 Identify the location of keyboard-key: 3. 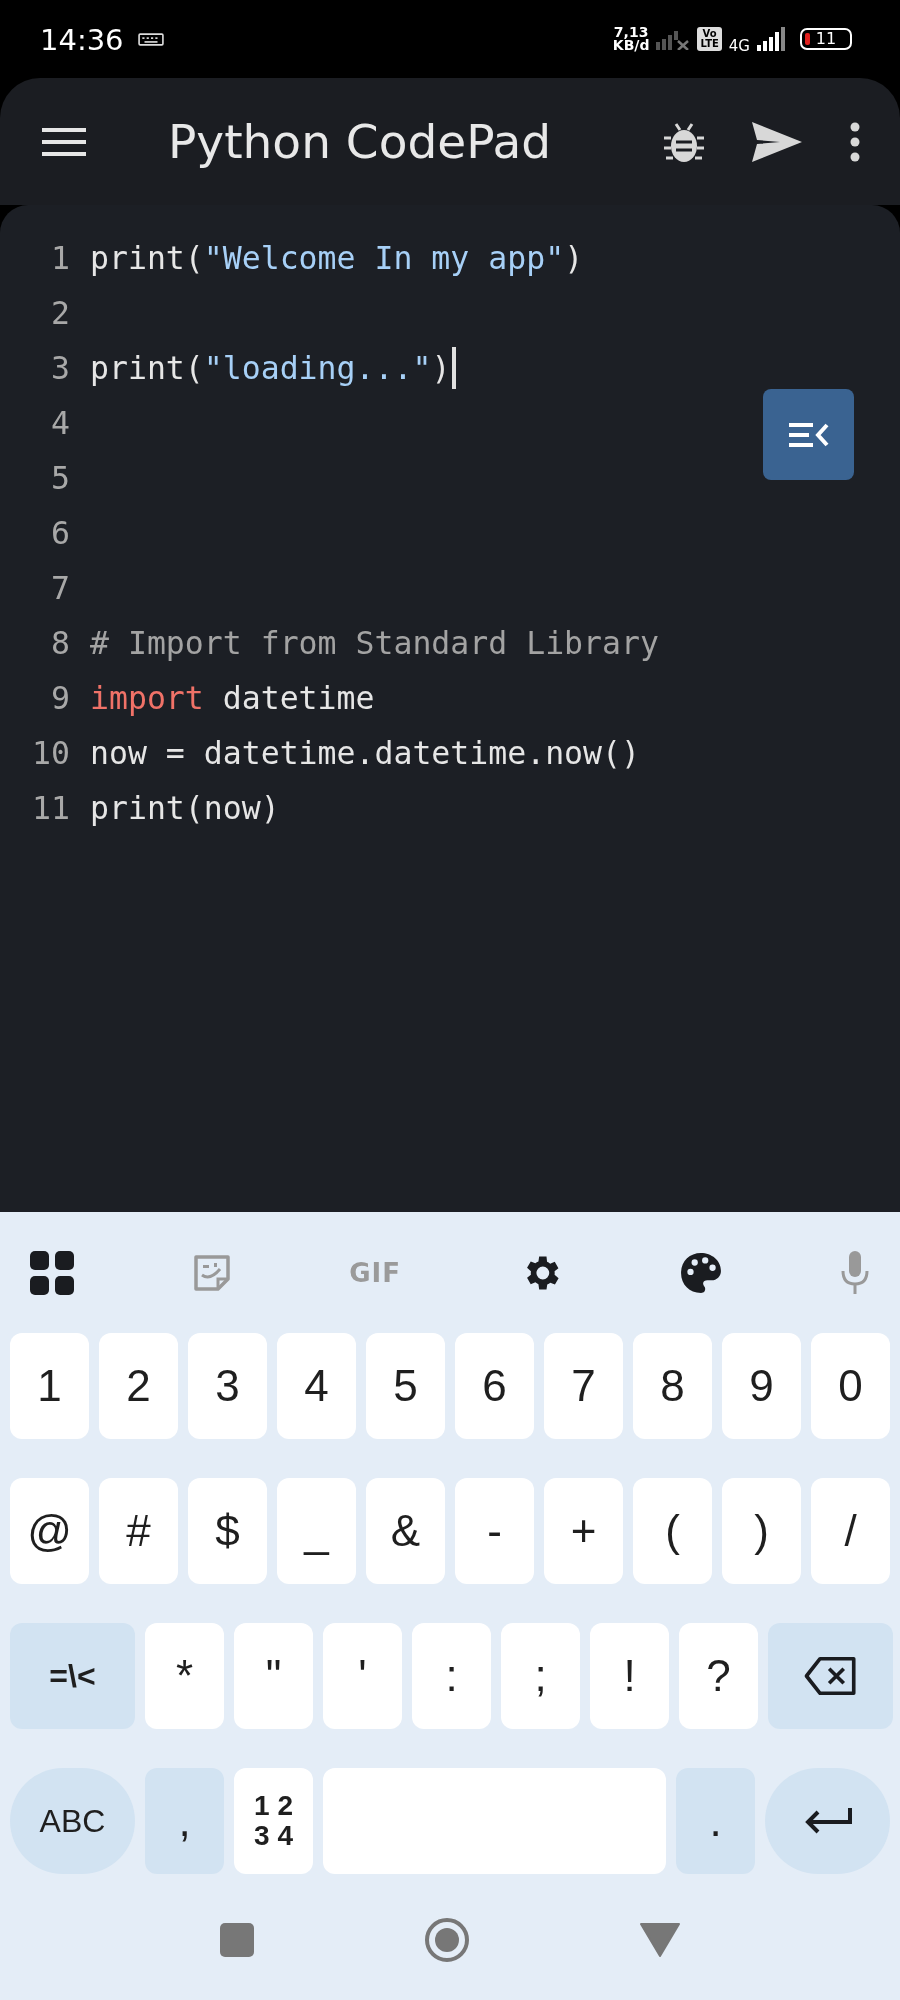
(227, 1386).